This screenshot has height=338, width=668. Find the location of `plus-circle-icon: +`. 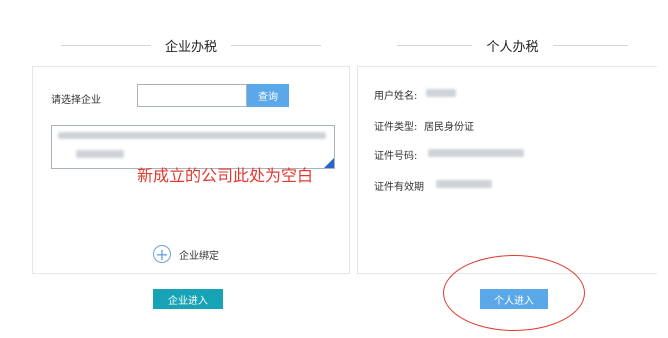

plus-circle-icon: + is located at coordinates (162, 254).